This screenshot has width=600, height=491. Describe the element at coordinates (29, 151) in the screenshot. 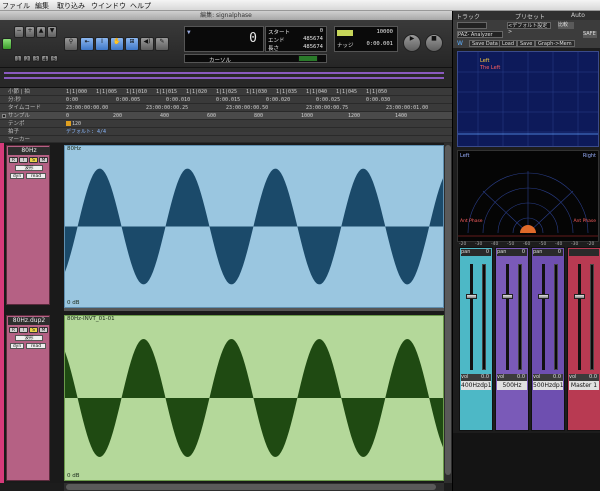

I see `track-name: 80Hz` at that location.